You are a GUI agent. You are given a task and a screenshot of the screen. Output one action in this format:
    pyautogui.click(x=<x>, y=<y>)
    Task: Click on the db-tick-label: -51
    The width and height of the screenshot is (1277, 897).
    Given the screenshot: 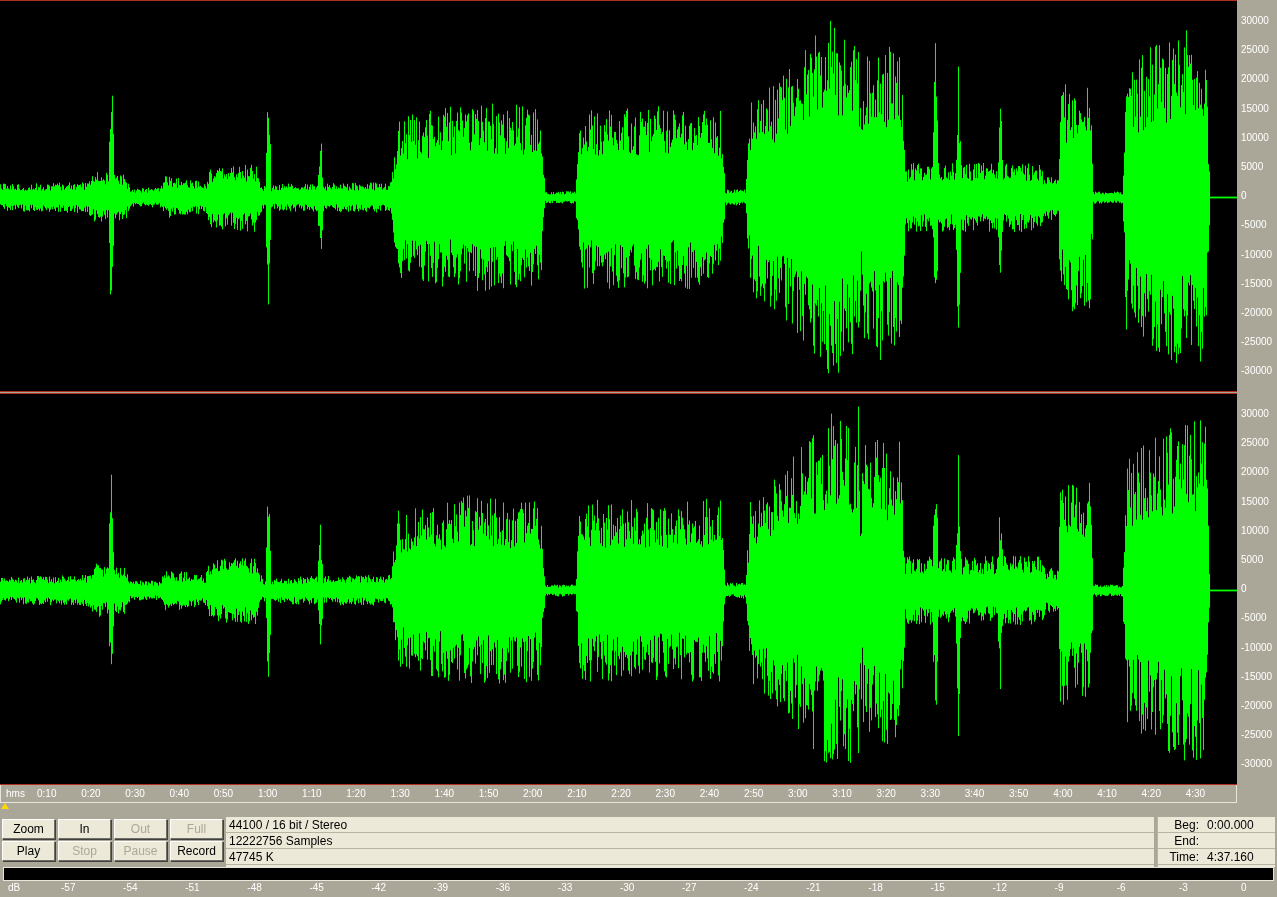 What is the action you would take?
    pyautogui.click(x=192, y=888)
    